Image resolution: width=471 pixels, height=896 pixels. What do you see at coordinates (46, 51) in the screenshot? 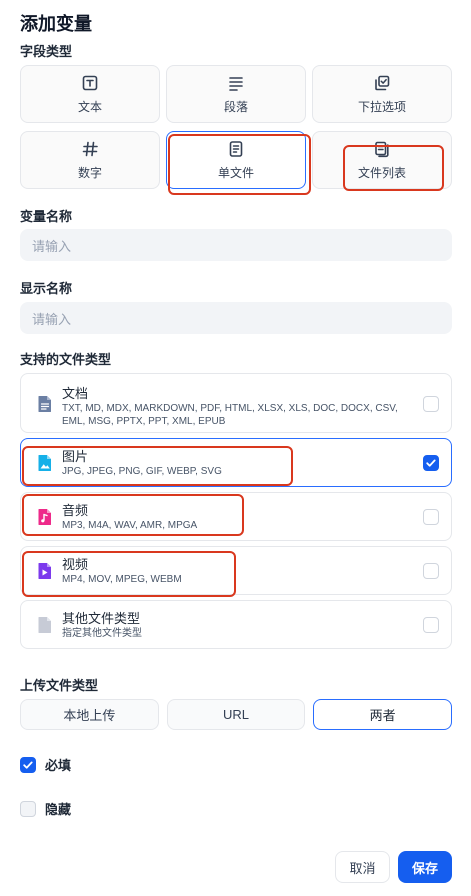
I see `field-type-label: 字段类型` at bounding box center [46, 51].